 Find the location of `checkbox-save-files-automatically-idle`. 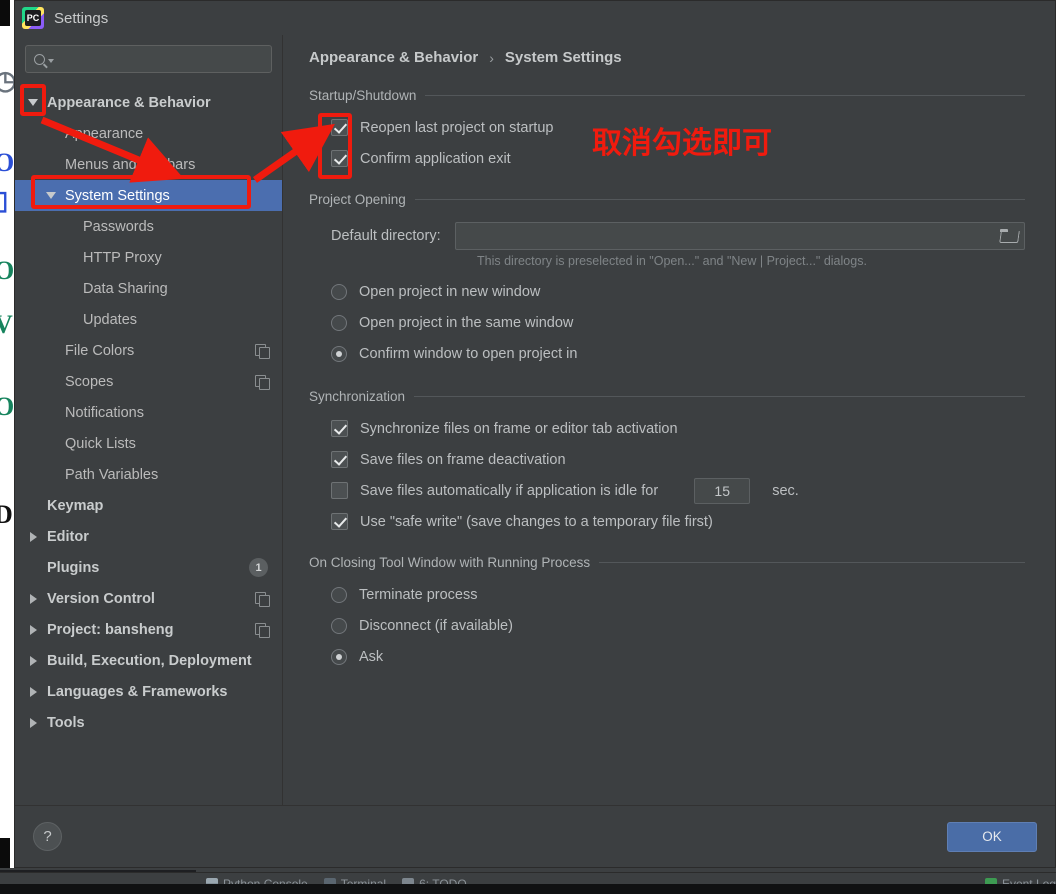

checkbox-save-files-automatically-idle is located at coordinates (339, 490).